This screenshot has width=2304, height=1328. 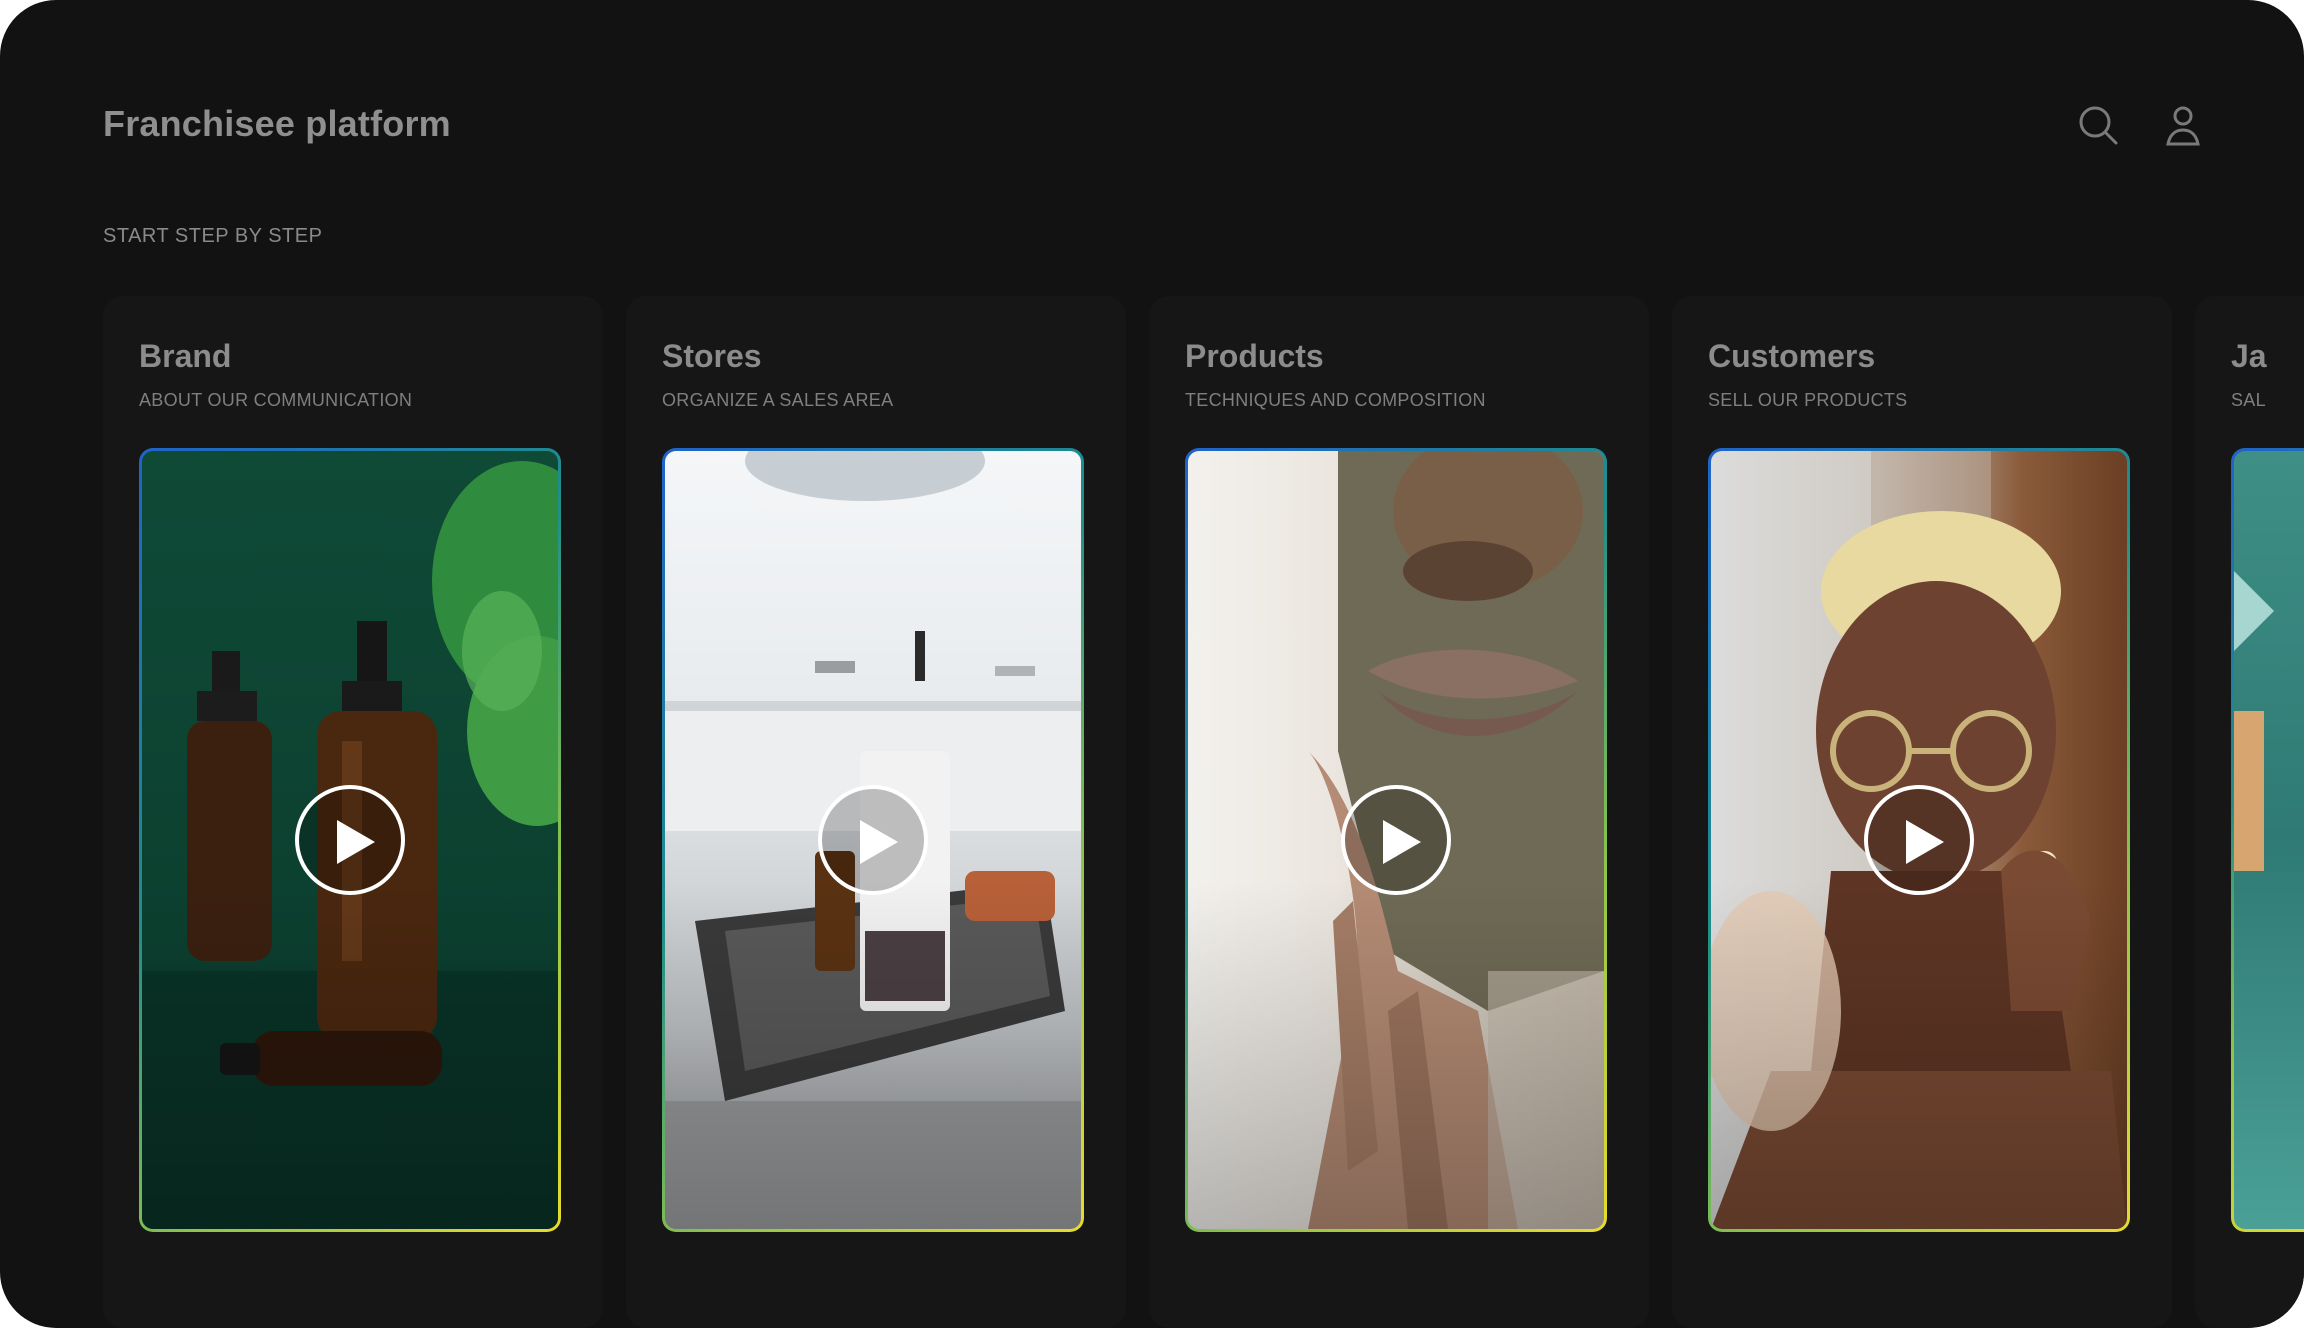 I want to click on card-title: Ja, so click(x=2249, y=356).